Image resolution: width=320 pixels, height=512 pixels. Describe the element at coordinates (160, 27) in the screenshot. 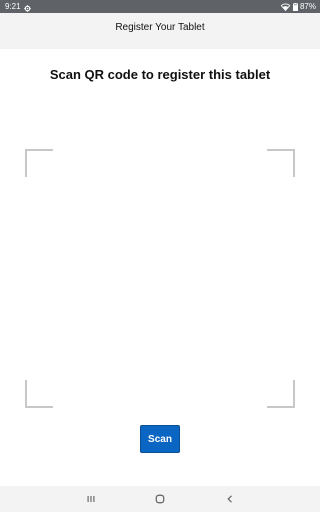

I see `page-title: Register Your Tablet` at that location.